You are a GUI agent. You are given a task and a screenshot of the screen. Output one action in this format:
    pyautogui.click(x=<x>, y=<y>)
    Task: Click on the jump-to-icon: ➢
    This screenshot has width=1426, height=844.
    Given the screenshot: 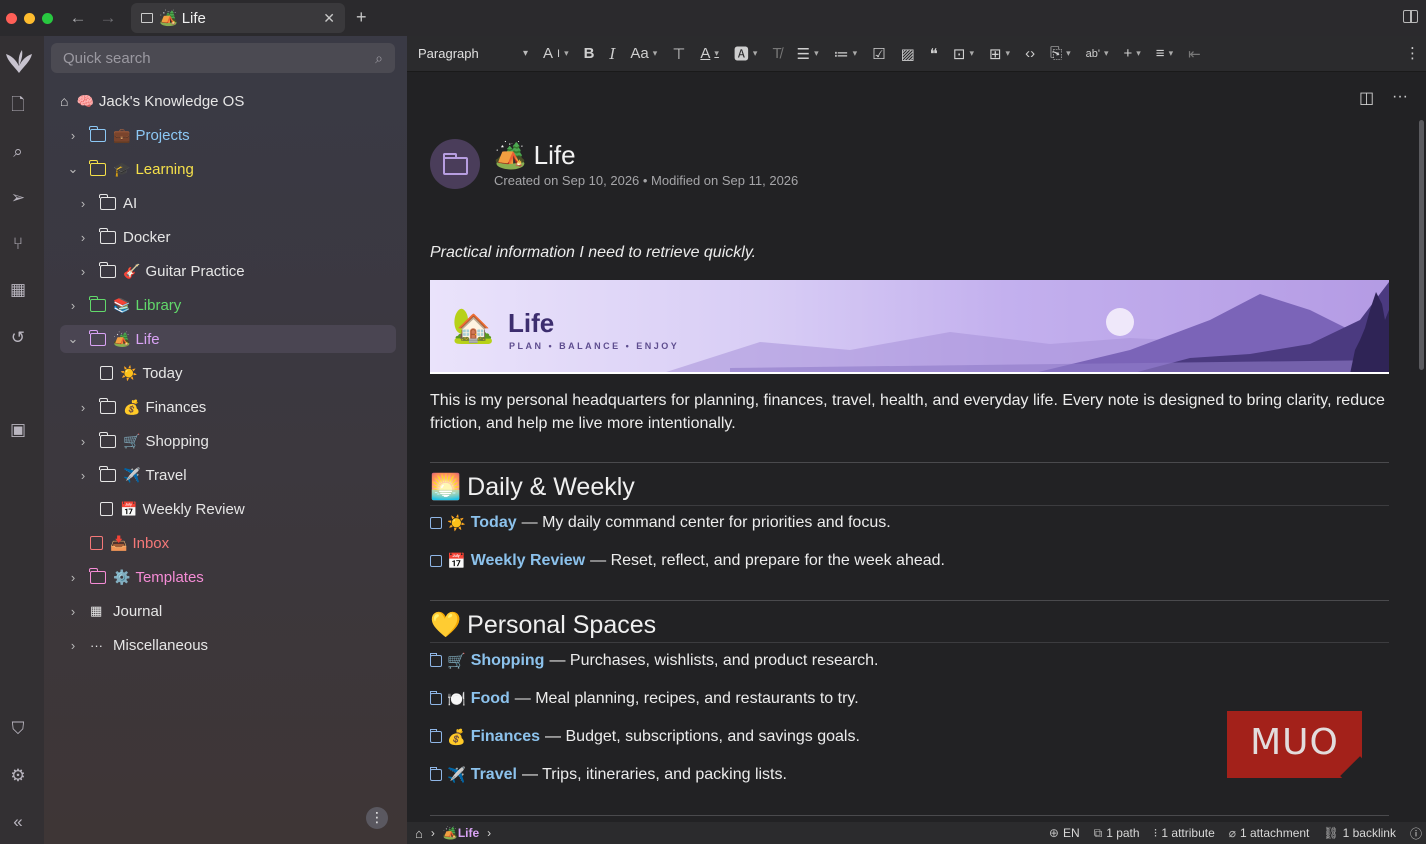 What is the action you would take?
    pyautogui.click(x=18, y=198)
    